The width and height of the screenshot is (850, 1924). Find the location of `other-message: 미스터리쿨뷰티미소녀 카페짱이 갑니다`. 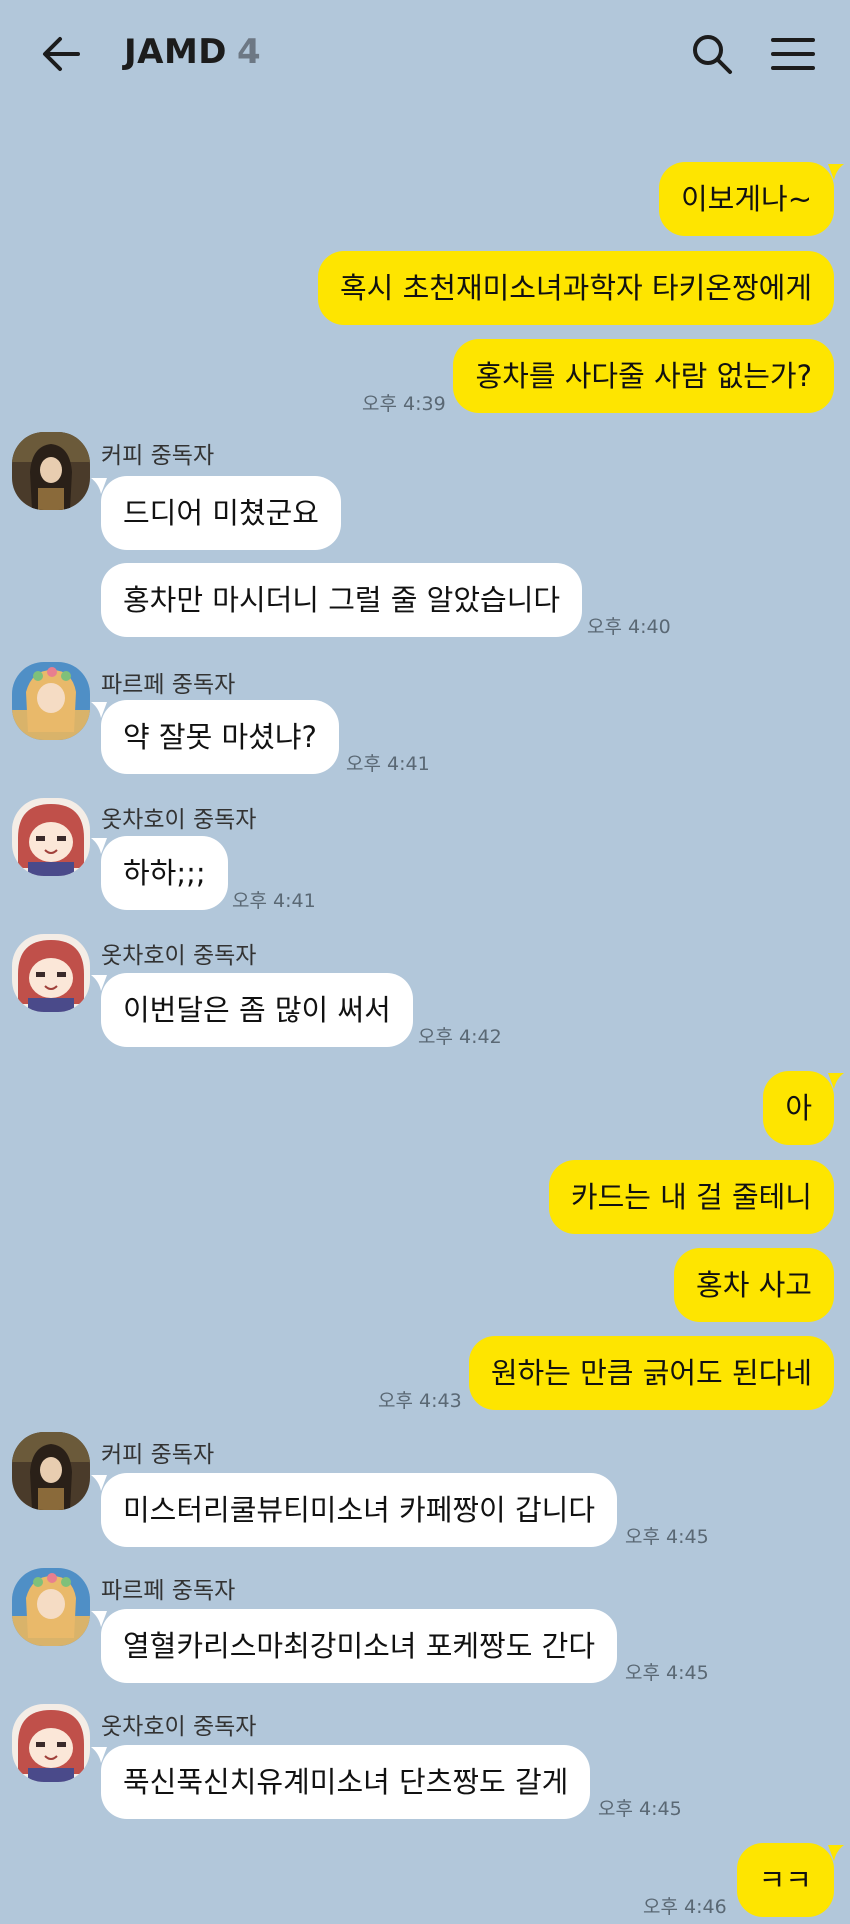

other-message: 미스터리쿨뷰티미소녀 카페짱이 갑니다 is located at coordinates (354, 1510).